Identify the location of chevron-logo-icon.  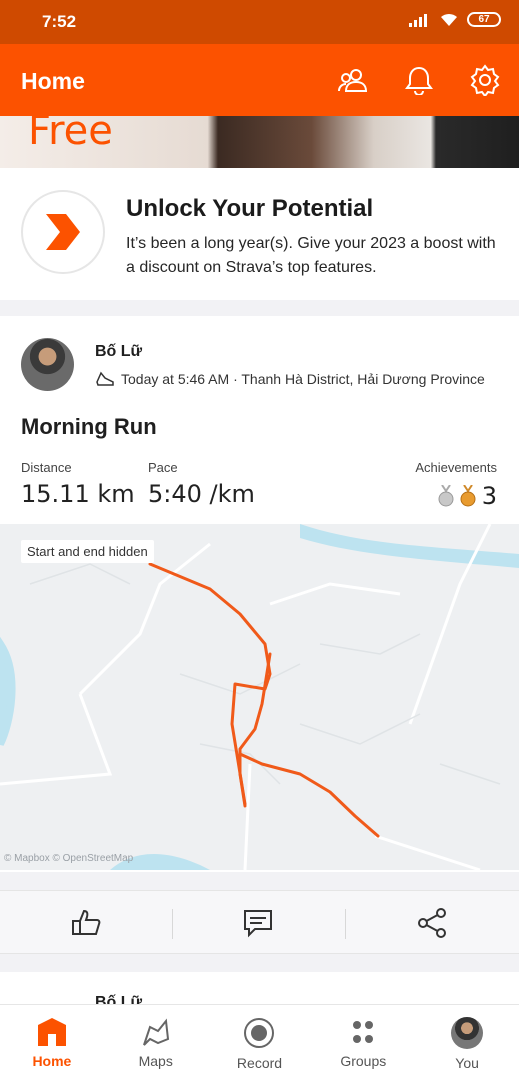
(63, 232).